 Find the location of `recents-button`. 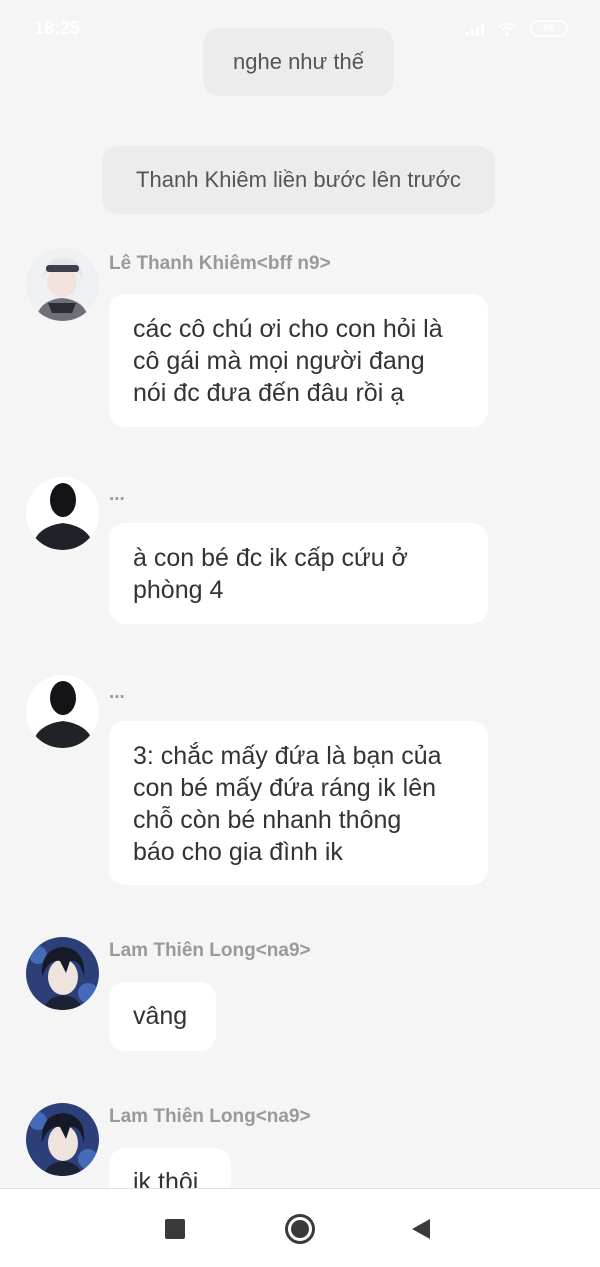

recents-button is located at coordinates (175, 1229).